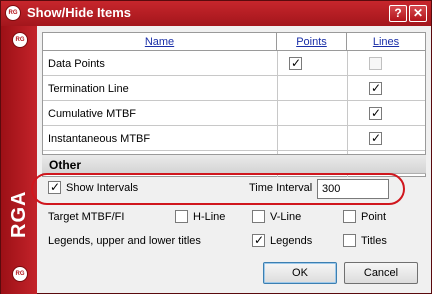 The image size is (432, 294). What do you see at coordinates (381, 273) in the screenshot?
I see `cancel-button: Cancel` at bounding box center [381, 273].